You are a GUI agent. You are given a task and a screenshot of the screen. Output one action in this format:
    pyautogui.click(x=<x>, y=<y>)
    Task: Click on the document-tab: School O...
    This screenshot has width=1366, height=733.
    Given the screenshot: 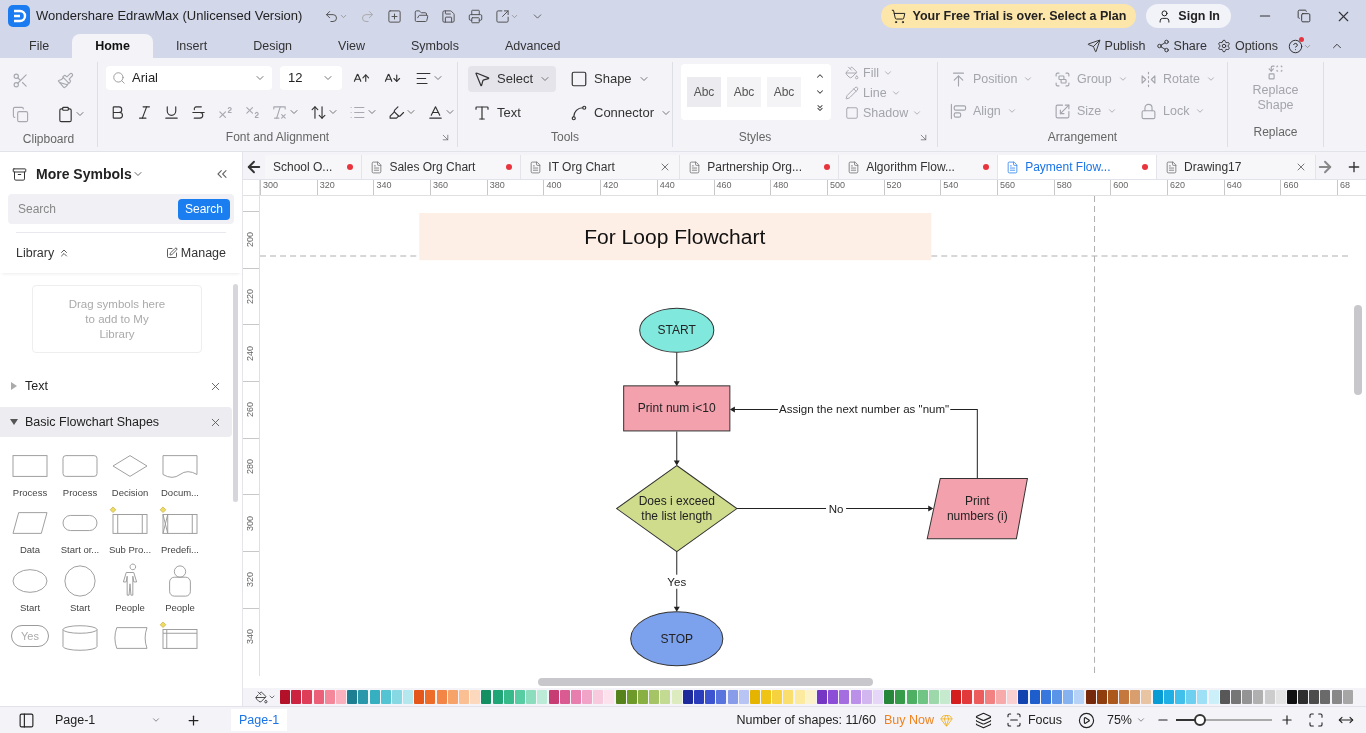 What is the action you would take?
    pyautogui.click(x=314, y=167)
    